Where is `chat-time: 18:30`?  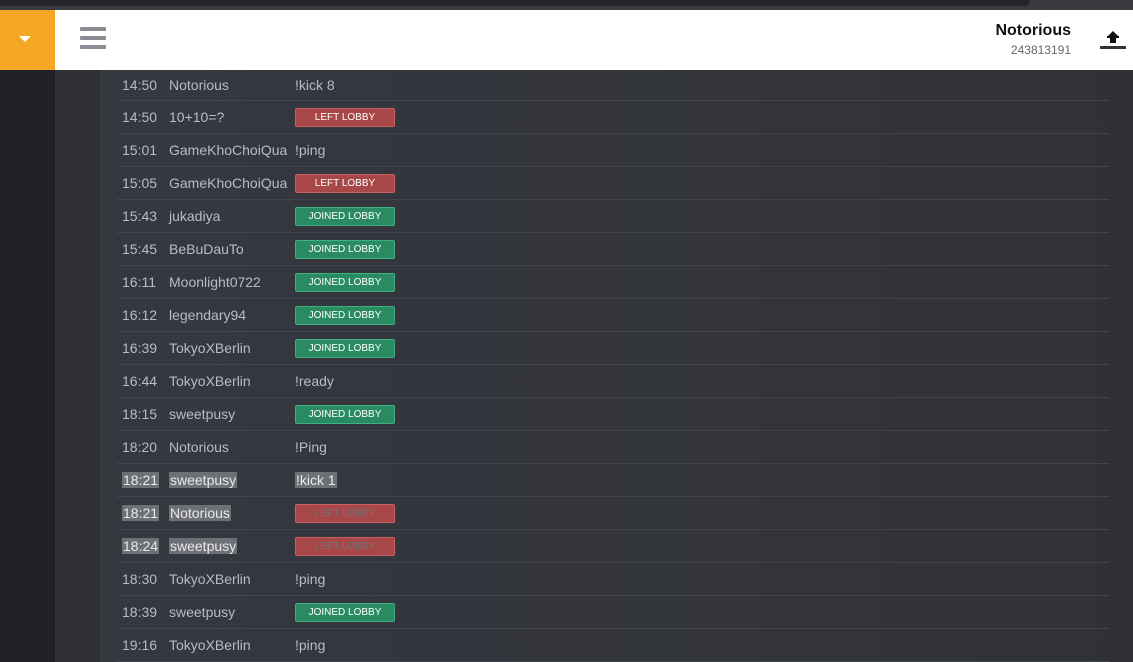
chat-time: 18:30 is located at coordinates (139, 579).